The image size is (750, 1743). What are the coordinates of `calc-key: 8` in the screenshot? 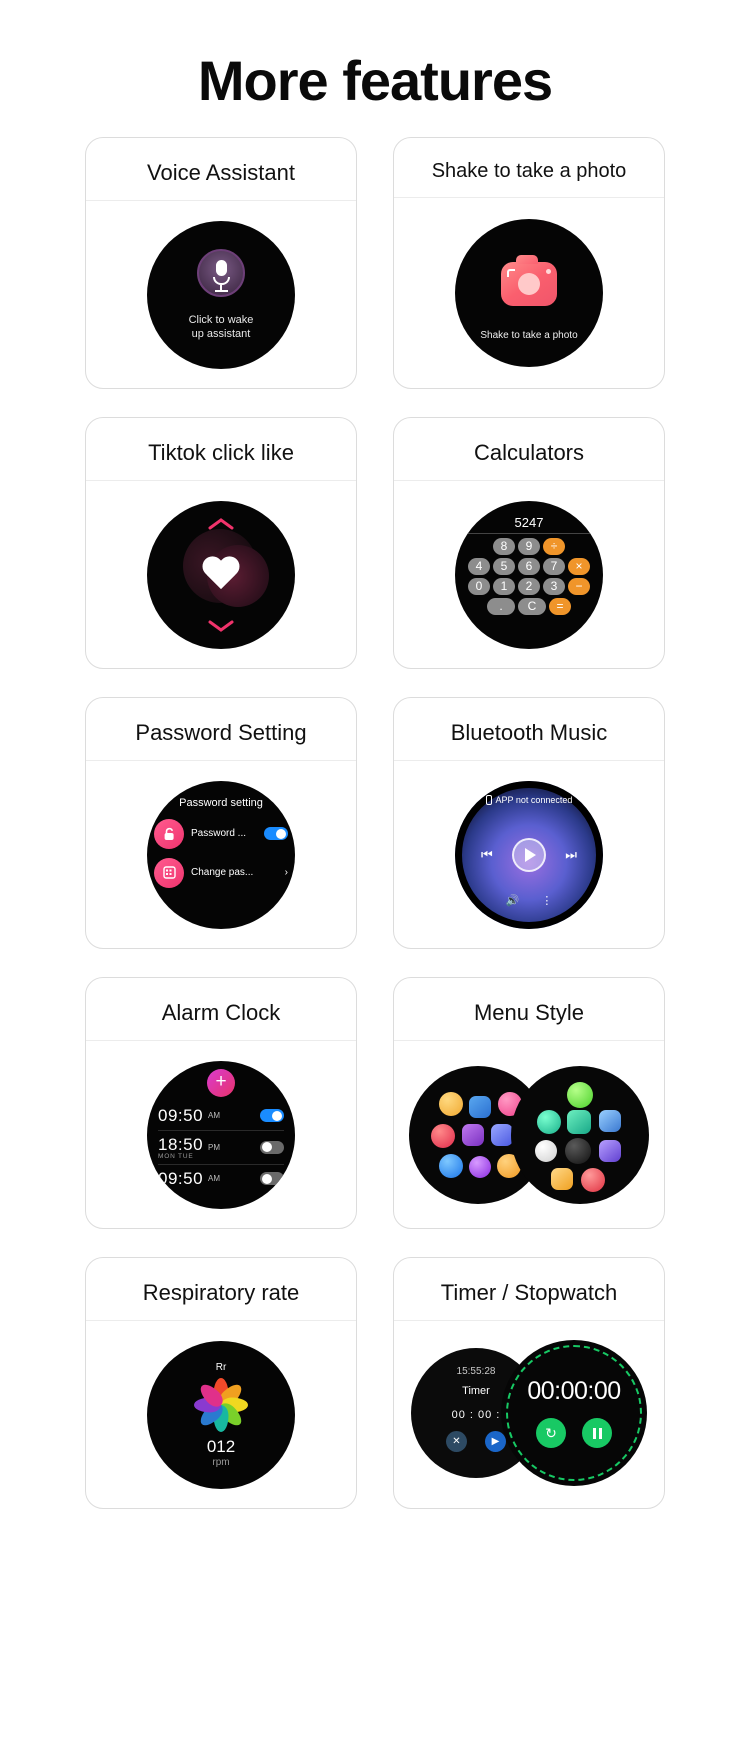 It's located at (504, 546).